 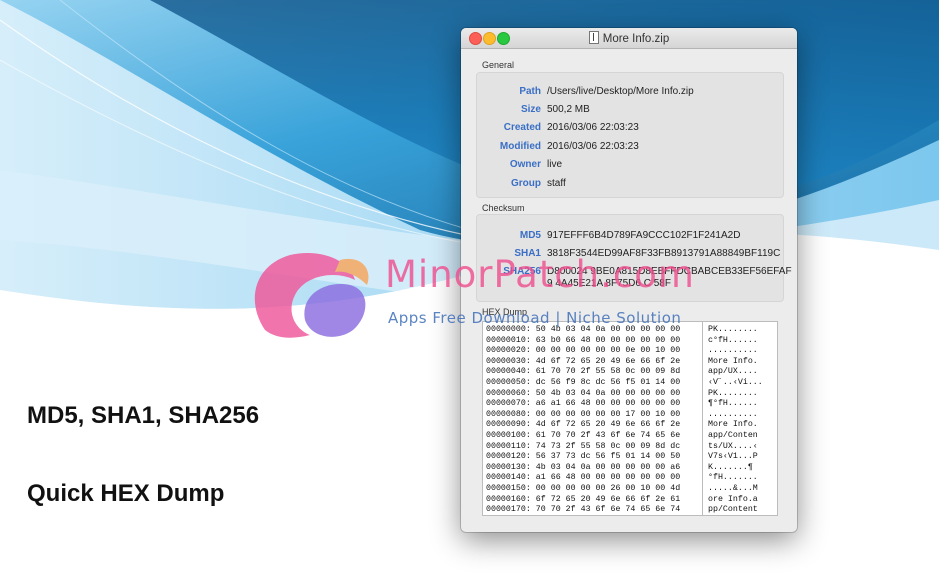 I want to click on size-label: Size, so click(x=530, y=109).